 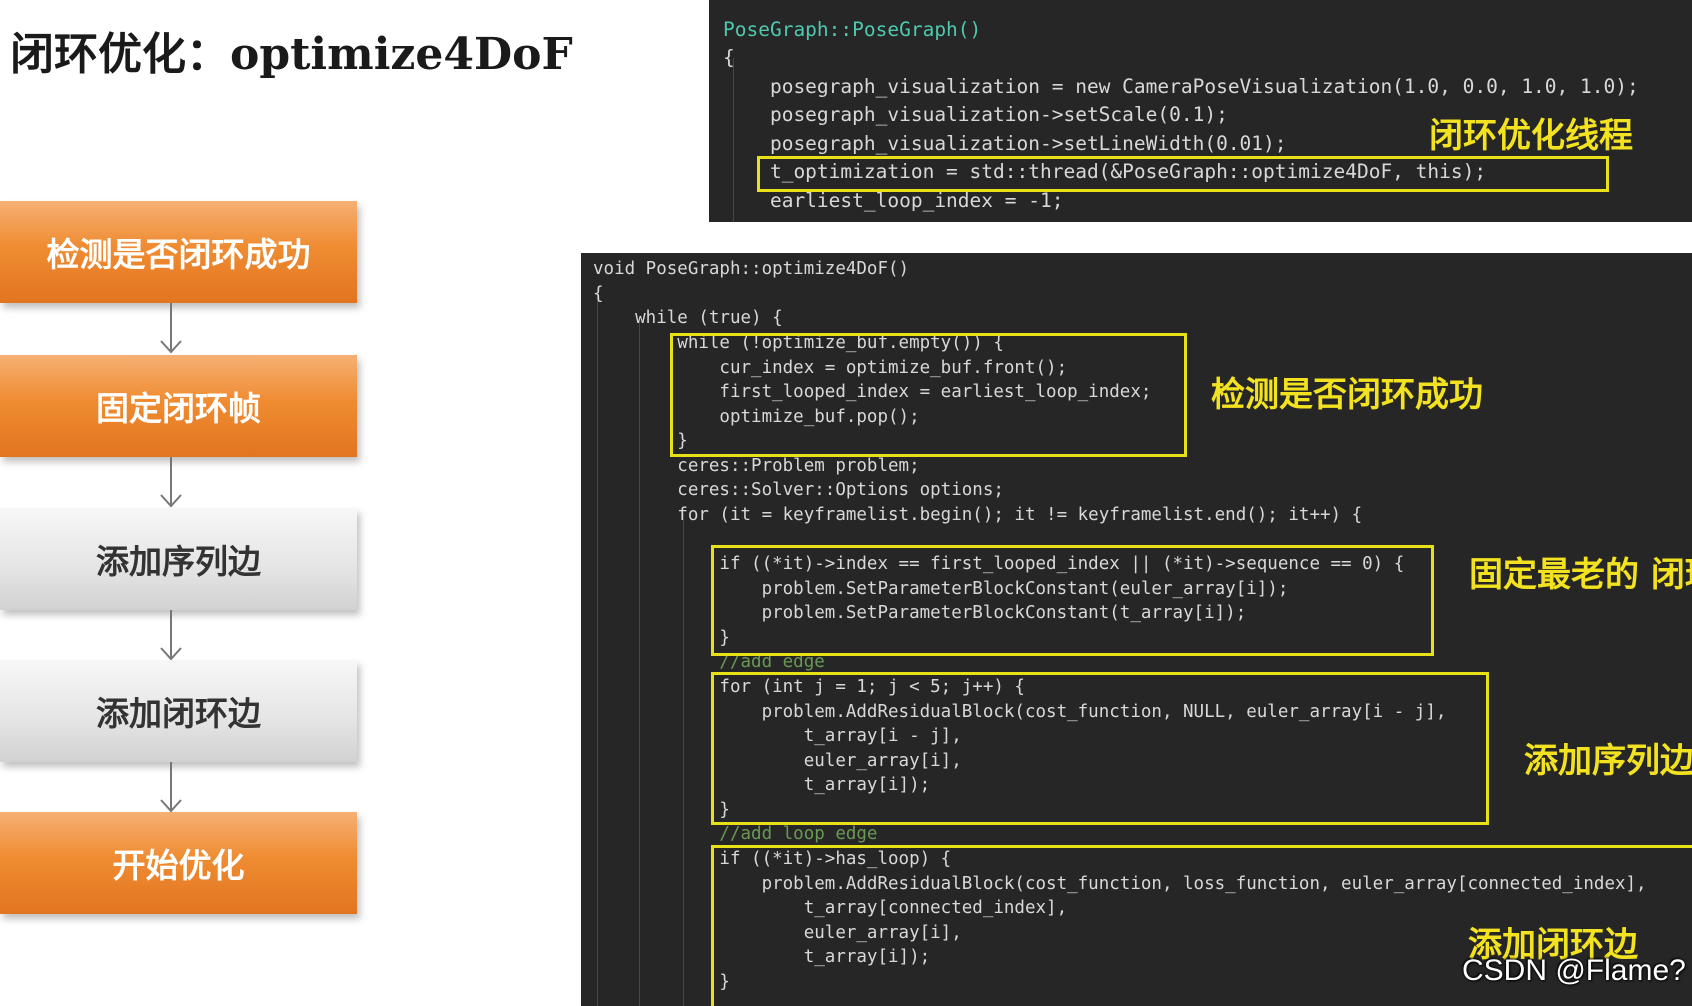 What do you see at coordinates (751, 269) in the screenshot?
I see `code-line: void PoseGraph::optimize4DoF()` at bounding box center [751, 269].